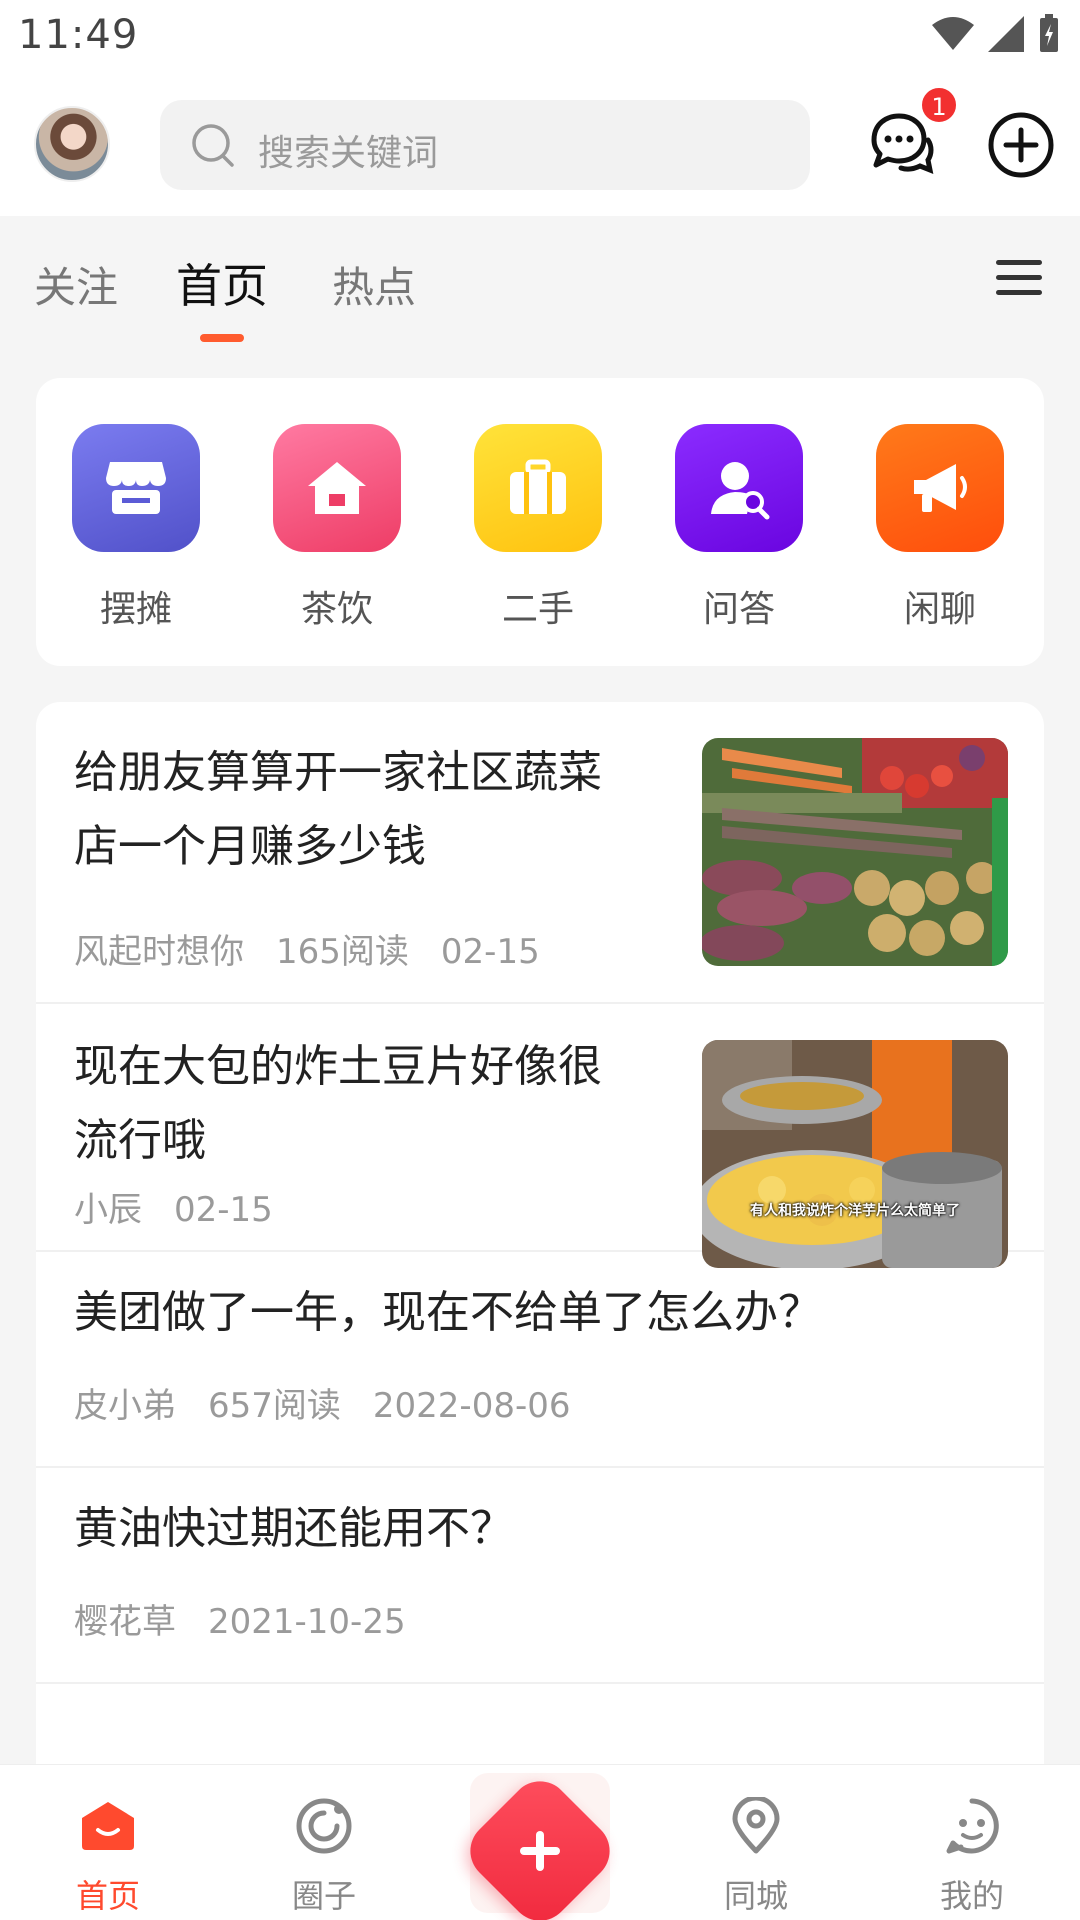 The image size is (1080, 1920). What do you see at coordinates (78, 35) in the screenshot?
I see `status-time: 11:49` at bounding box center [78, 35].